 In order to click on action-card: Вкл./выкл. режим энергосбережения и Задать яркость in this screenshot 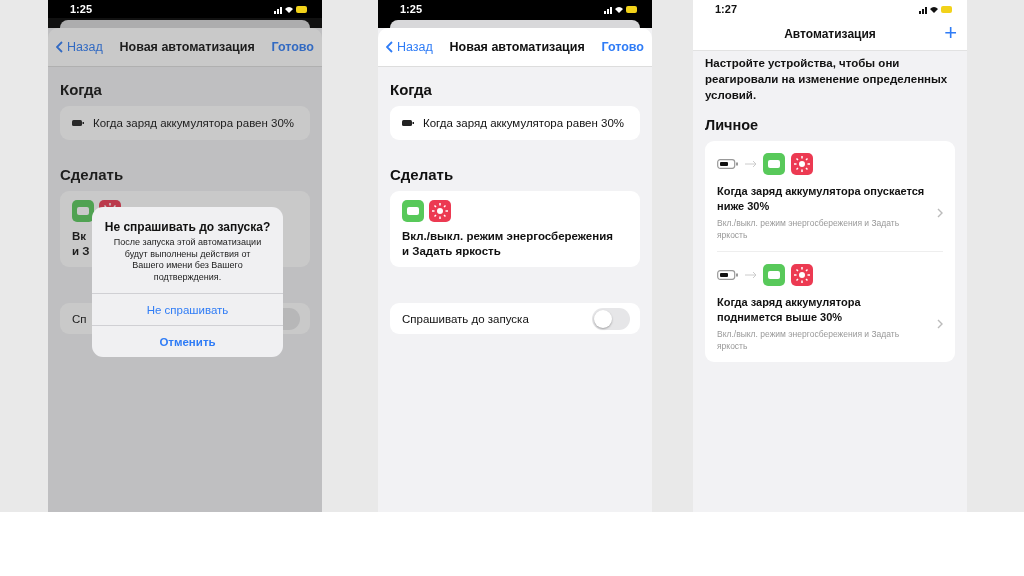, I will do `click(515, 229)`.